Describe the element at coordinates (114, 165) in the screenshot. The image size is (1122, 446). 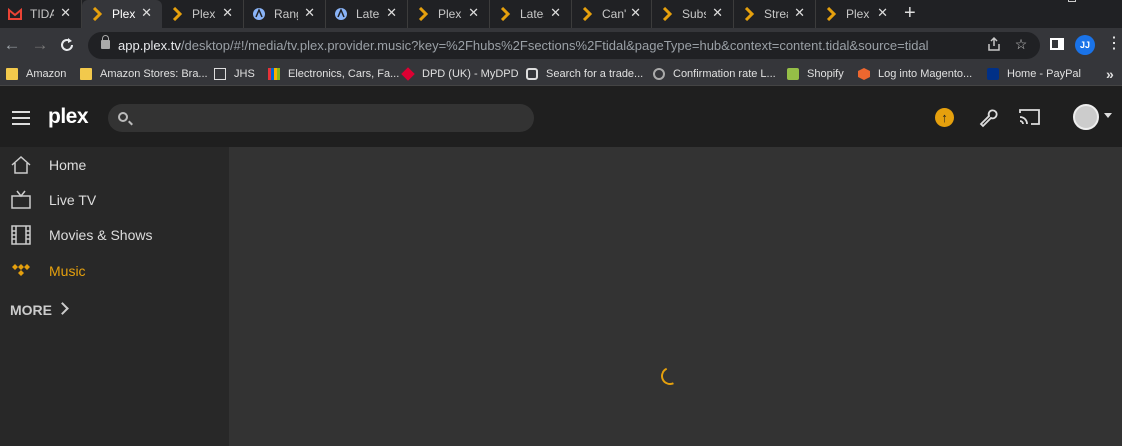
I see `sidebar-item-home: Home` at that location.